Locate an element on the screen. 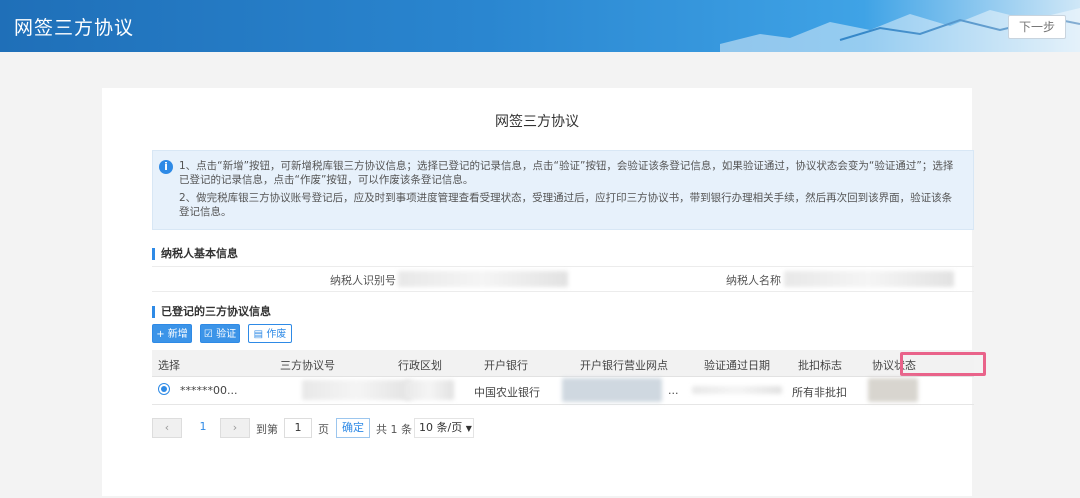  prev-page-button: ‹ is located at coordinates (167, 428).